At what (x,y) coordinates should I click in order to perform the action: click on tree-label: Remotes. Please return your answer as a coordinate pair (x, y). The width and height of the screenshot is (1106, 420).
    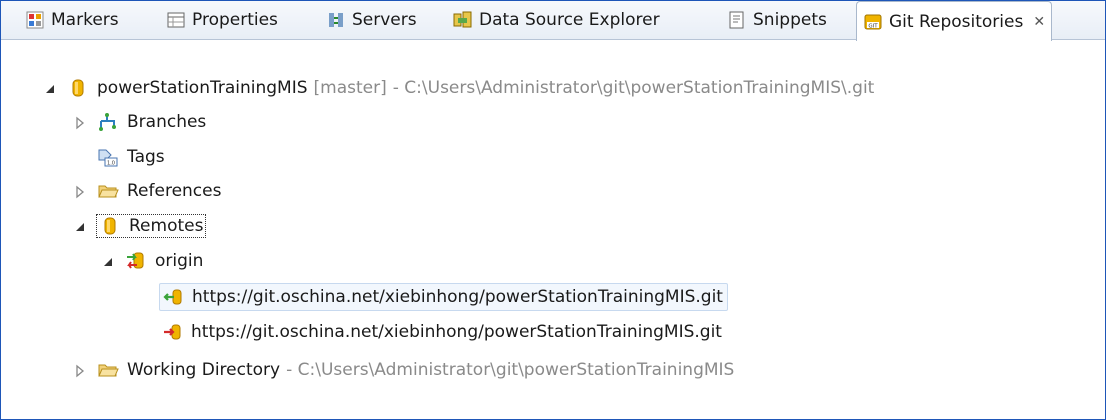
    Looking at the image, I should click on (166, 226).